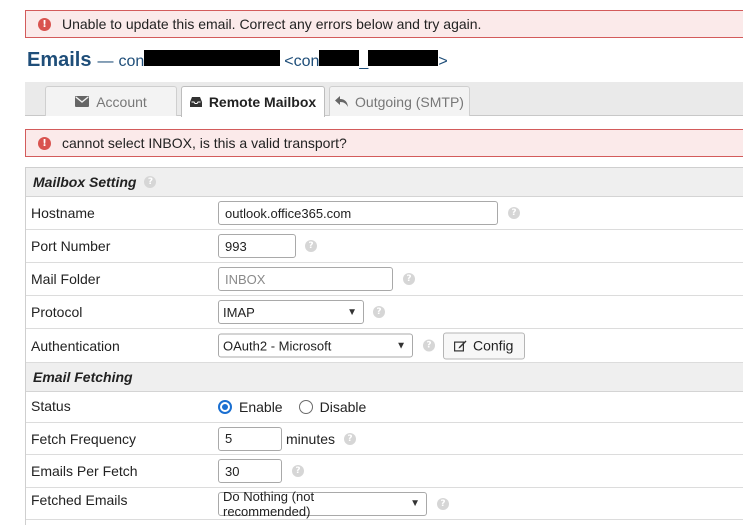  I want to click on row-port-number: Port Number 993 ?, so click(384, 246).